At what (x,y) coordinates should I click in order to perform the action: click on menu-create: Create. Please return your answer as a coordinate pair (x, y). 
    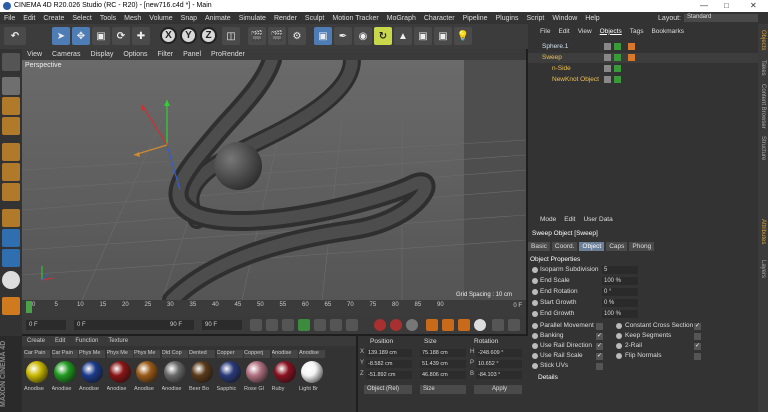
    Looking at the image, I should click on (53, 18).